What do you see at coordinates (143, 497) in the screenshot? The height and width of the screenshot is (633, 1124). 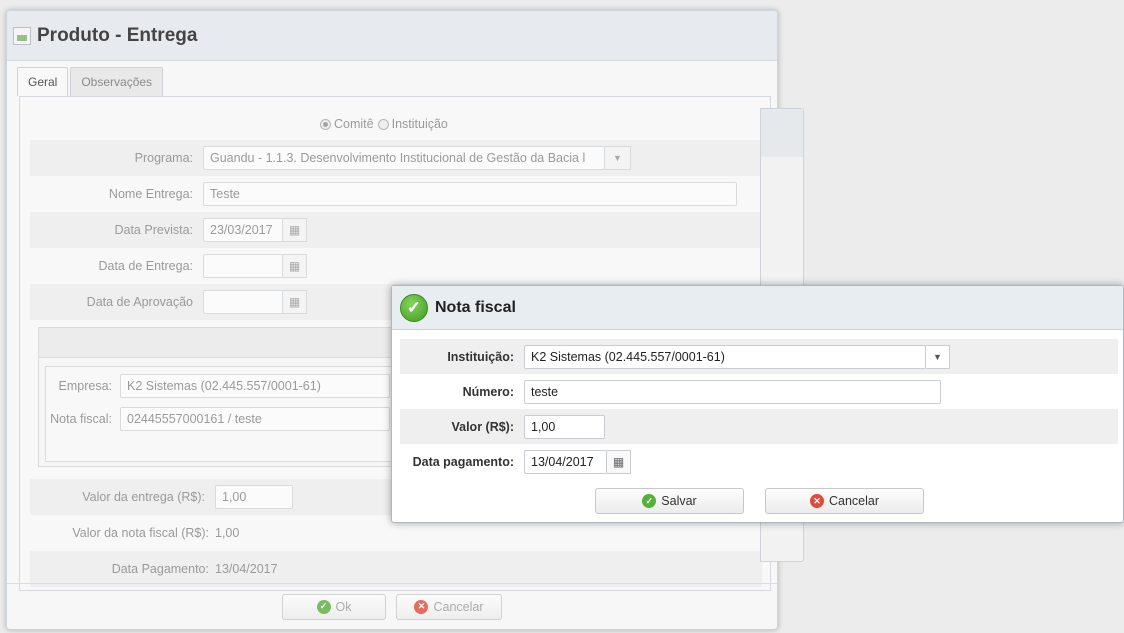 I see `valor-entrega-label: Valor da entrega (R$):` at bounding box center [143, 497].